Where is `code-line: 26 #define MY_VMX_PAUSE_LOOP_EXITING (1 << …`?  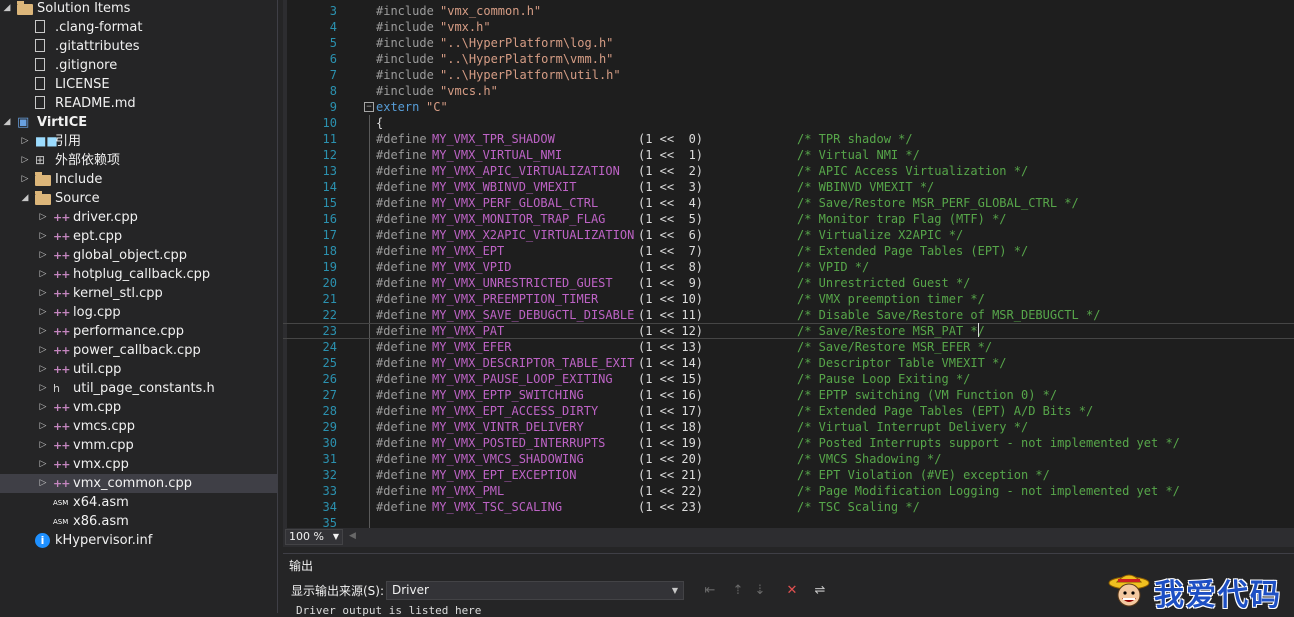 code-line: 26 #define MY_VMX_PAUSE_LOOP_EXITING (1 << … is located at coordinates (788, 379).